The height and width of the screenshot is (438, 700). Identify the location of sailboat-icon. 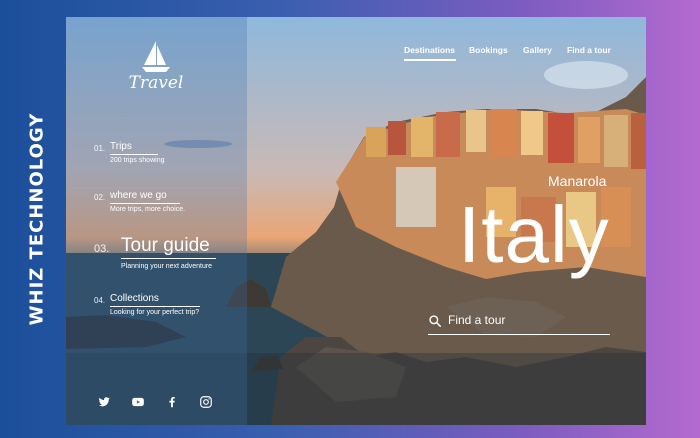
(156, 56).